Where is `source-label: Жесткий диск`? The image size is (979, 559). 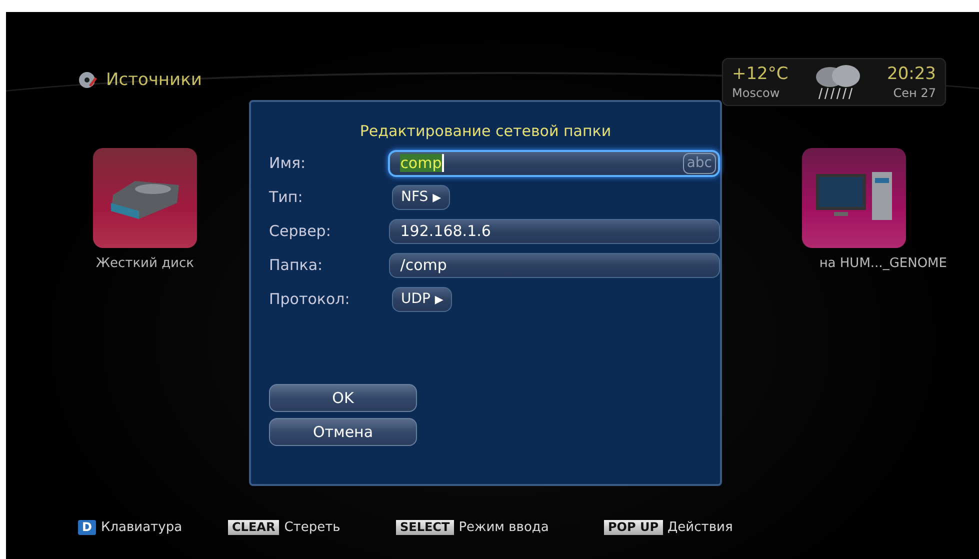 source-label: Жесткий диск is located at coordinates (145, 263).